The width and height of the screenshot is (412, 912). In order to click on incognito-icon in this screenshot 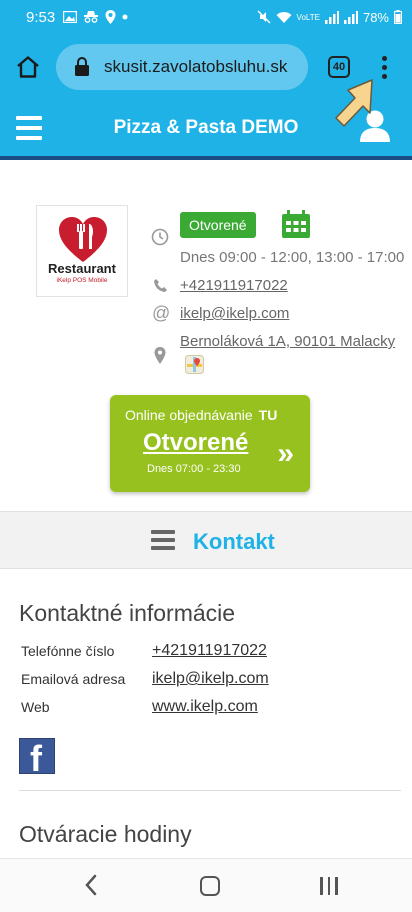, I will do `click(91, 17)`.